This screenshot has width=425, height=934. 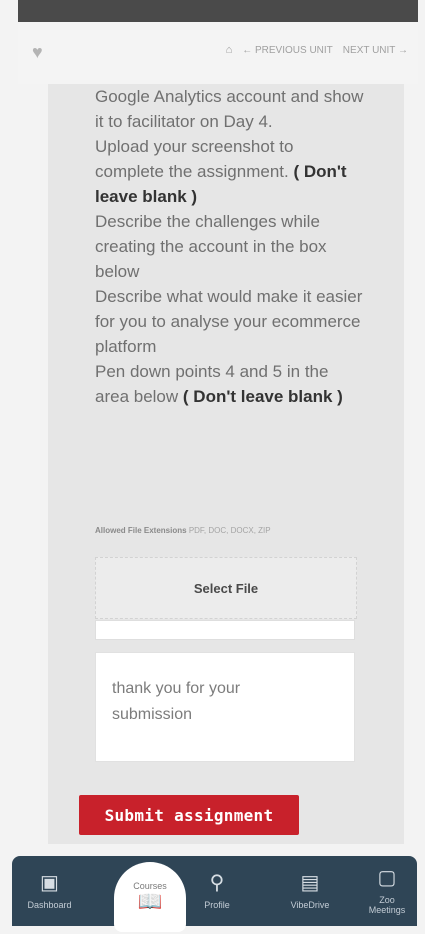 I want to click on nav-courses-label: Courses, so click(x=150, y=886).